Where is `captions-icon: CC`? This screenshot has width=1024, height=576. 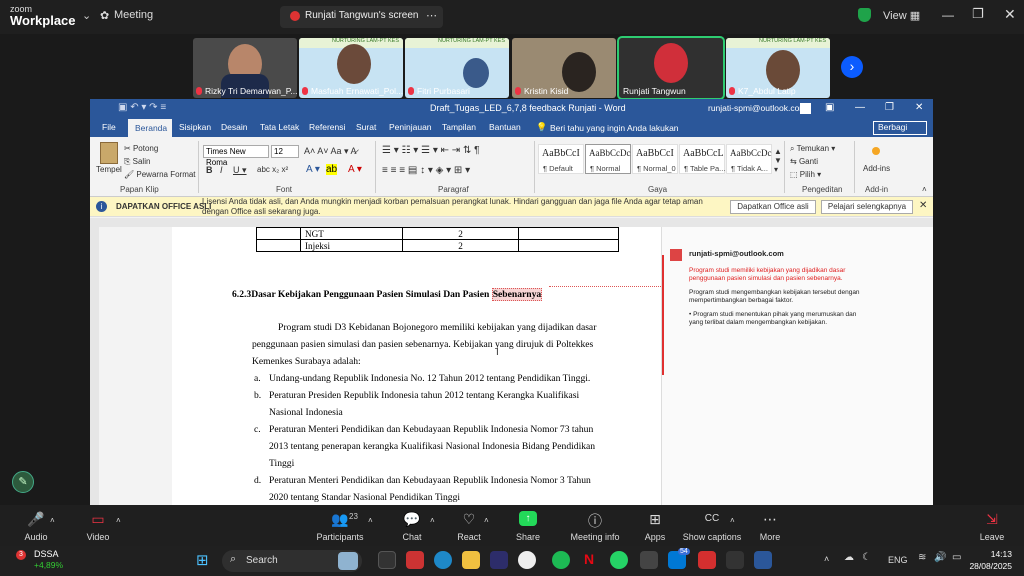
captions-icon: CC is located at coordinates (712, 518).